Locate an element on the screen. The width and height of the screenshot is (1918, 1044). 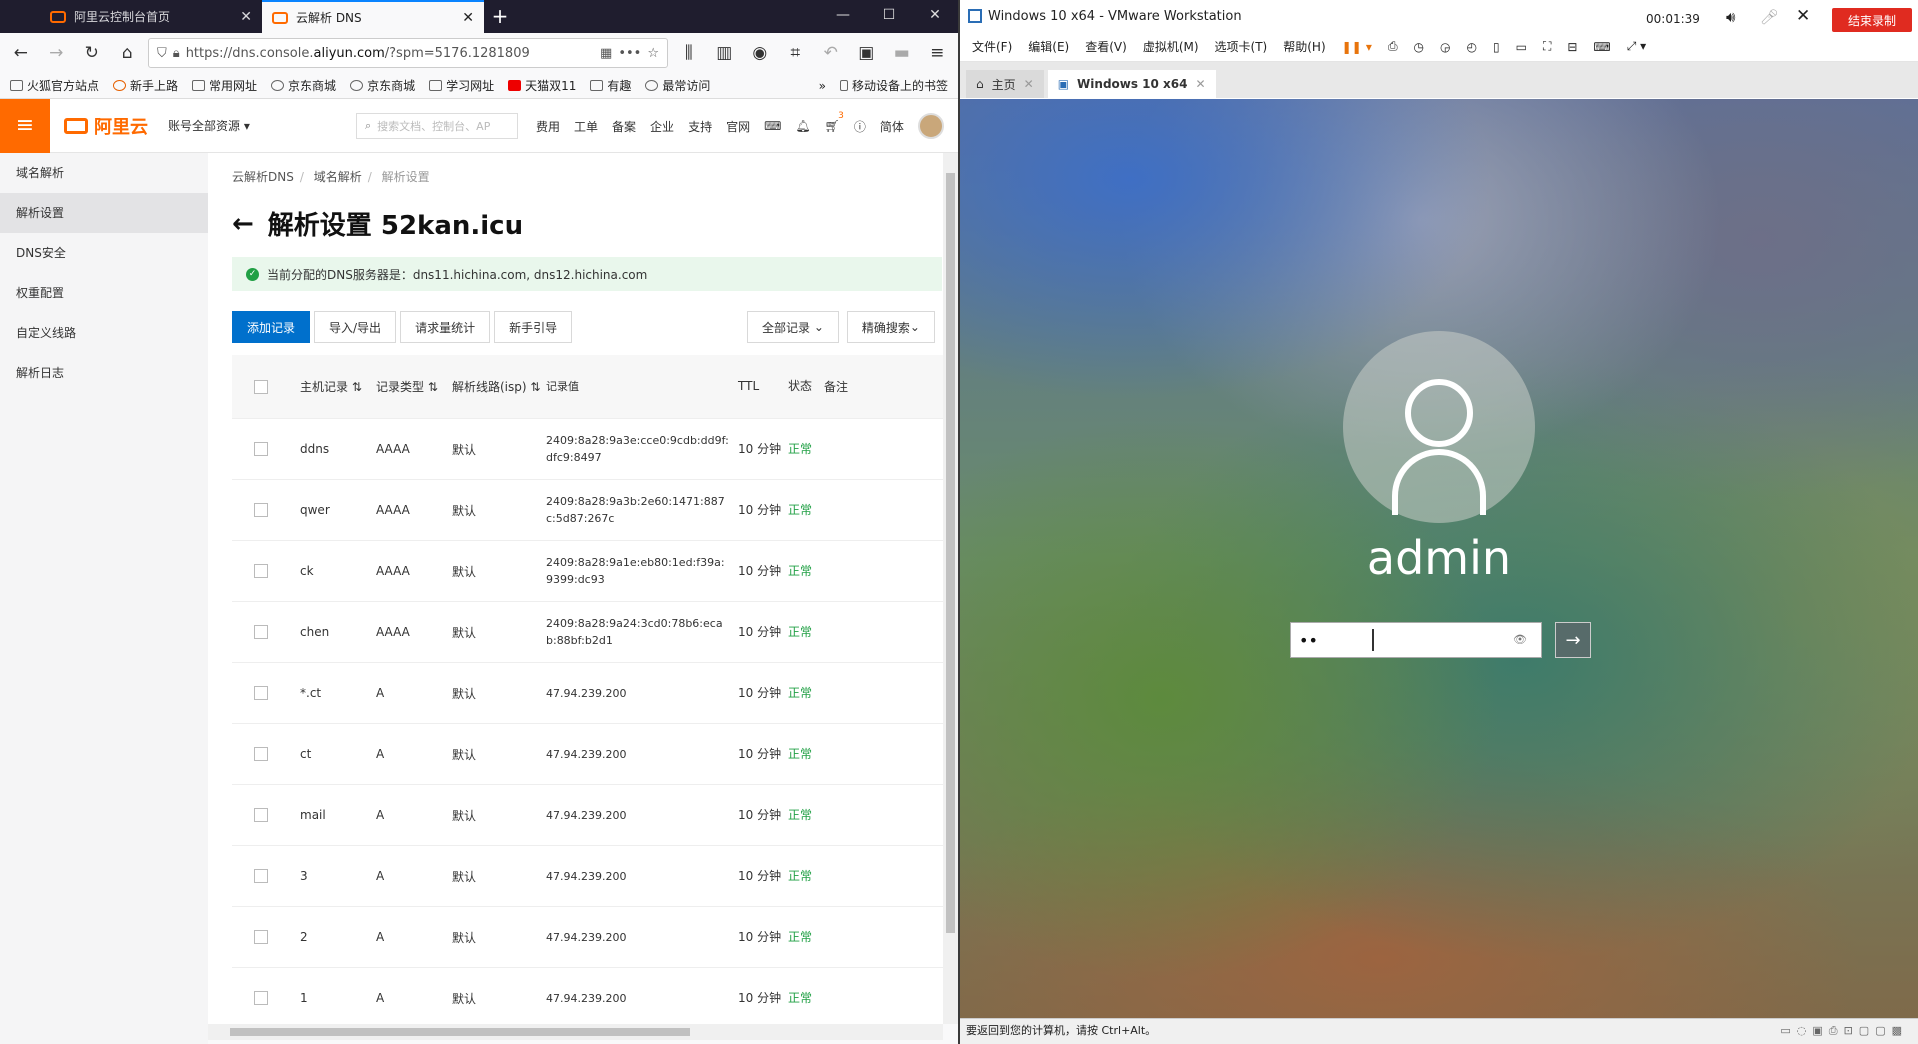
reveal-password-icon: 👁︎ is located at coordinates (1520, 639).